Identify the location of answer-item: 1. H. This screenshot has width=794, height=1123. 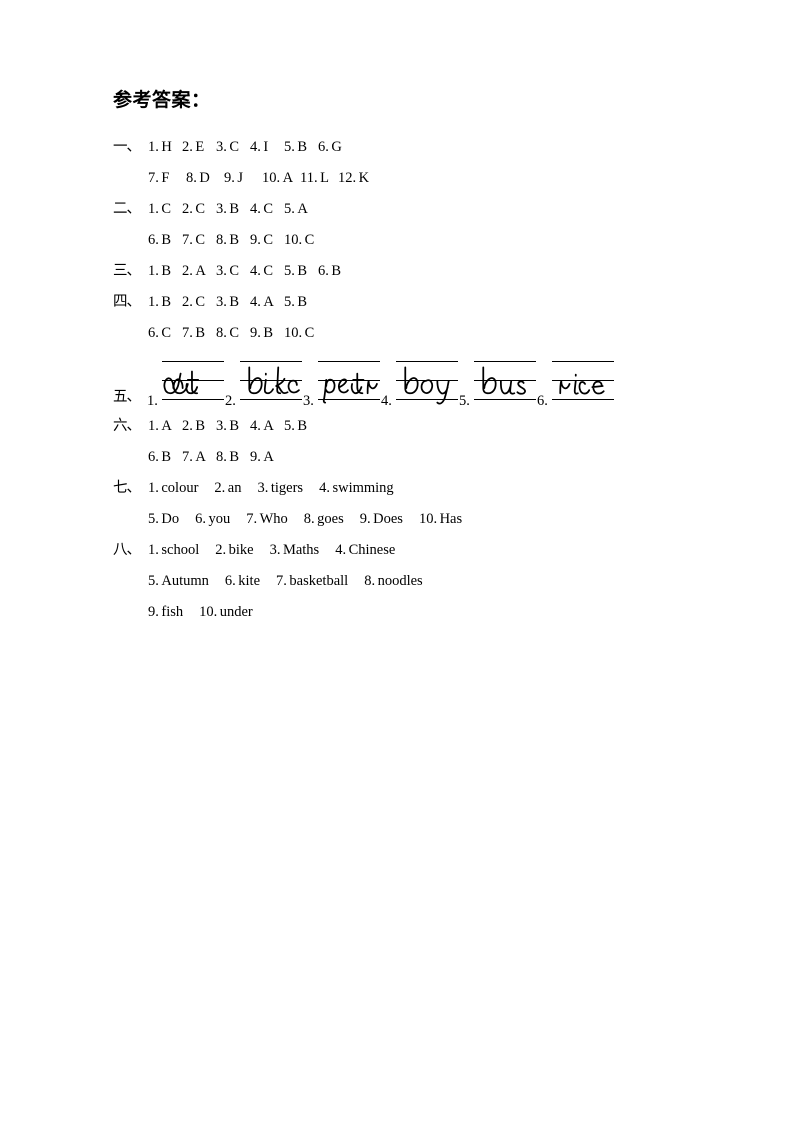
(165, 147).